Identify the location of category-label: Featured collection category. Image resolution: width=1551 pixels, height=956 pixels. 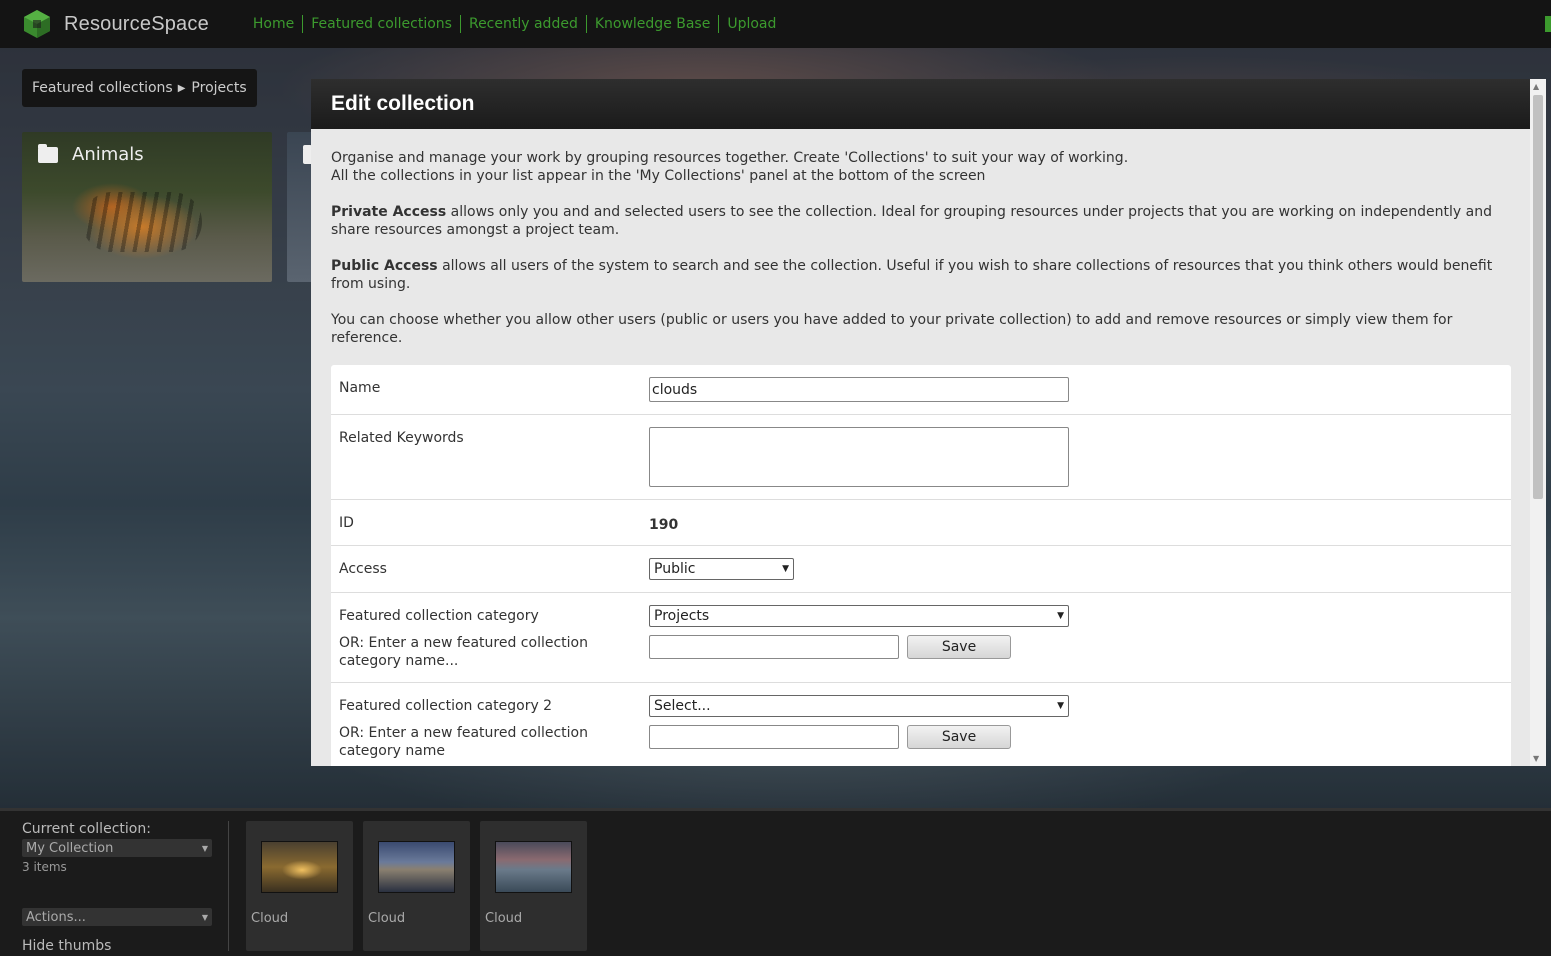
(439, 616).